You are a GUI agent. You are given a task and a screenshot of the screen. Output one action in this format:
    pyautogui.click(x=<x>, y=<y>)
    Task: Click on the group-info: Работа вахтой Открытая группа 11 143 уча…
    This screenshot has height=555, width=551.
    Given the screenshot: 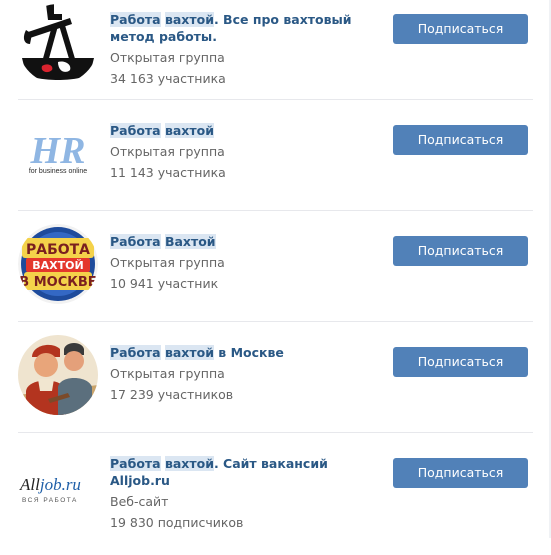 What is the action you would take?
    pyautogui.click(x=245, y=151)
    